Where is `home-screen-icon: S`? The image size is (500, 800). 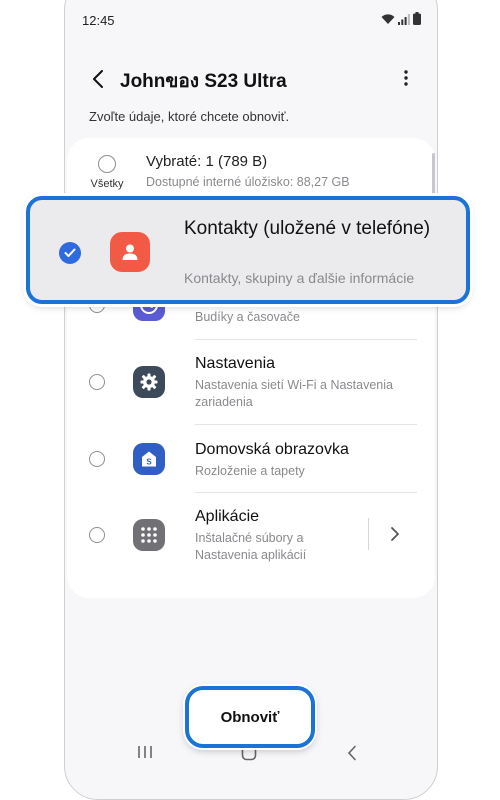 home-screen-icon: S is located at coordinates (149, 459).